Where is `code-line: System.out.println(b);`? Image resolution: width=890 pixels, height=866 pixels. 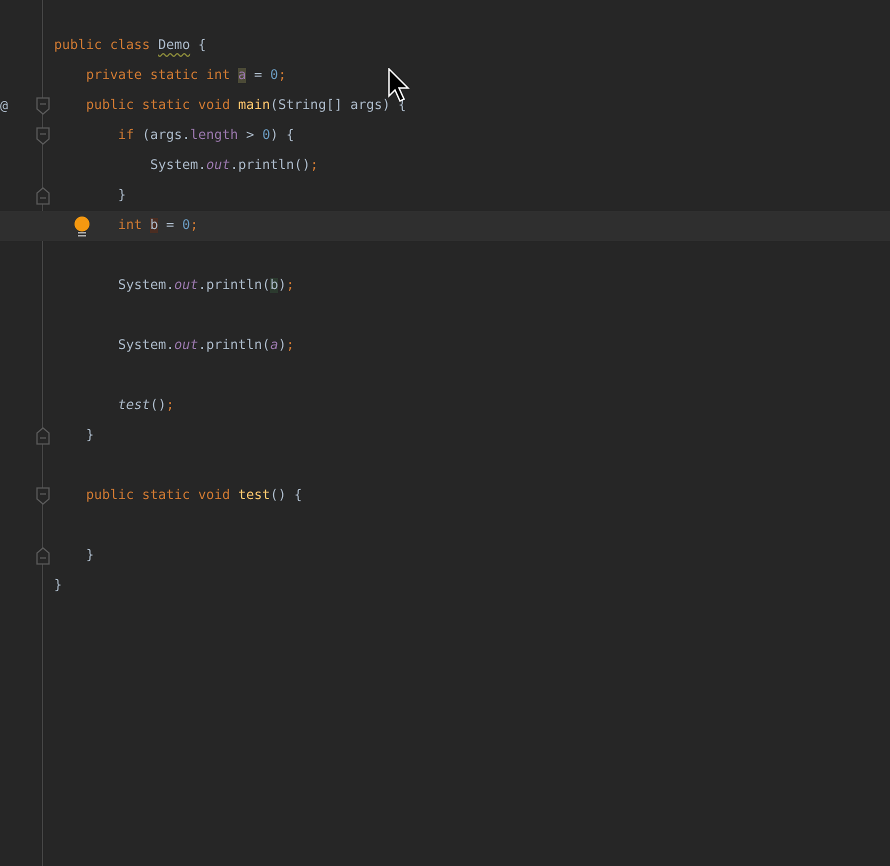
code-line: System.out.println(b); is located at coordinates (205, 286).